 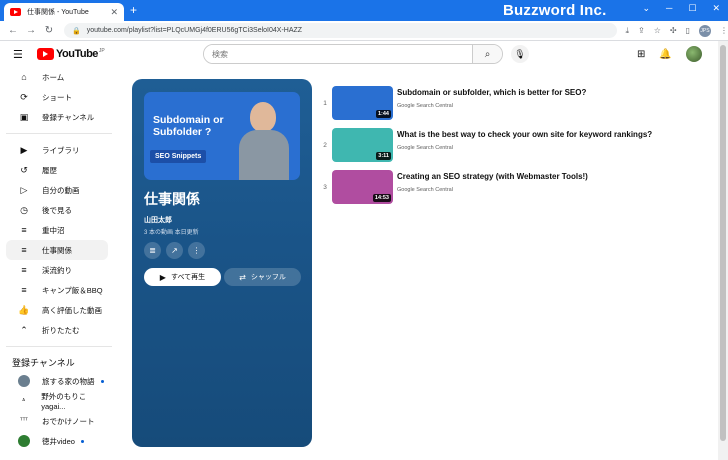 I want to click on video-index: 2, so click(x=325, y=145).